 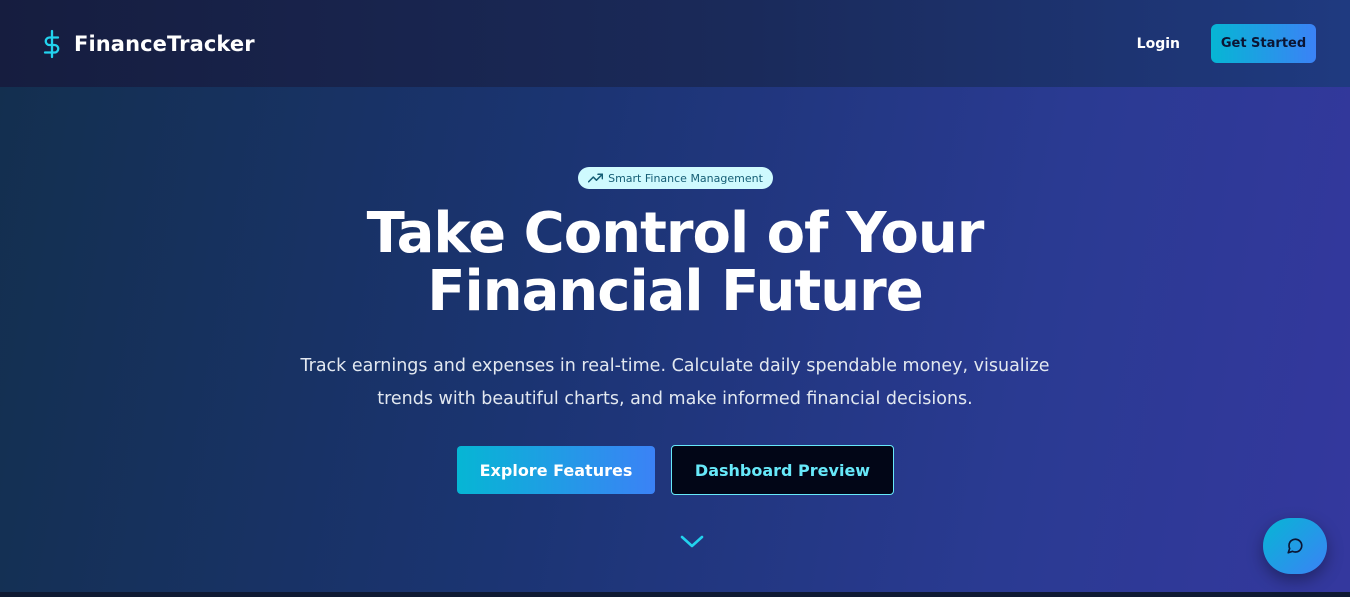 I want to click on cta-buttons: Explore Features Dashboard Preview, so click(x=675, y=470).